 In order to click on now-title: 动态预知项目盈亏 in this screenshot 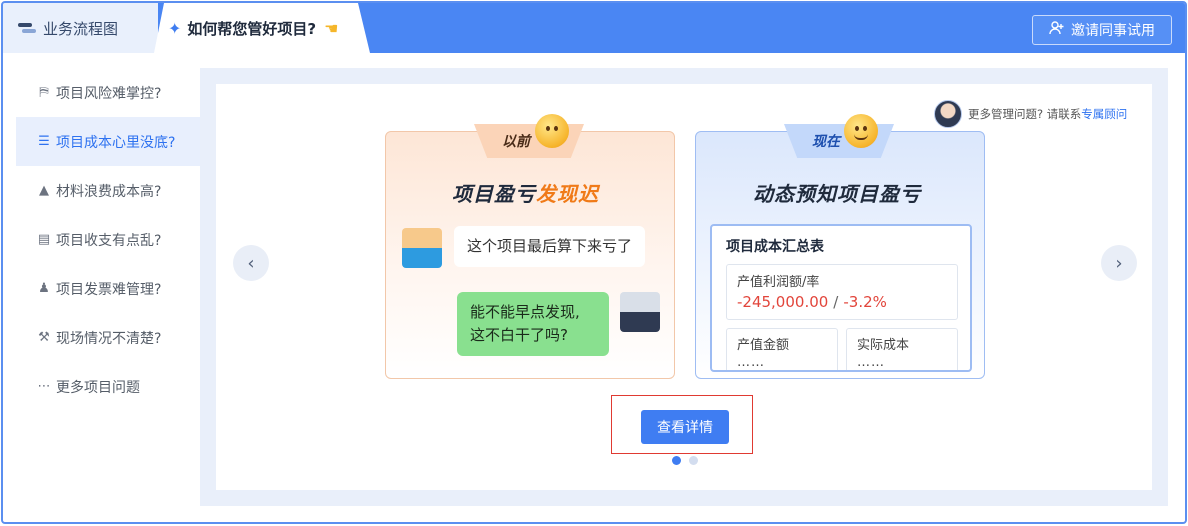, I will do `click(837, 194)`.